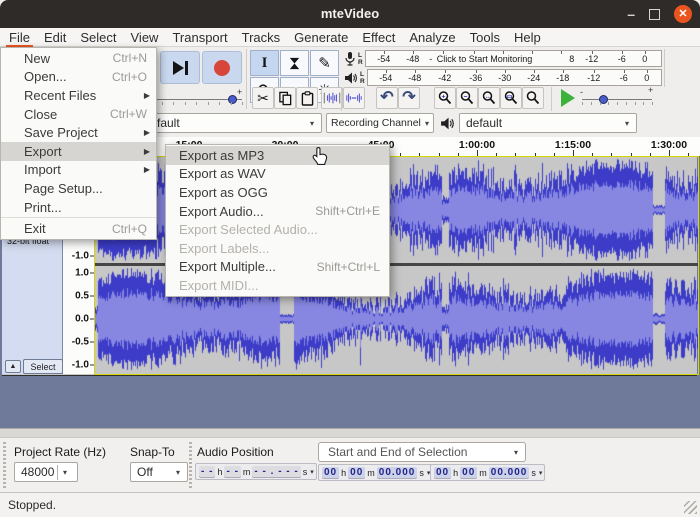  What do you see at coordinates (485, 37) in the screenshot?
I see `menubar-item-tools: Tools` at bounding box center [485, 37].